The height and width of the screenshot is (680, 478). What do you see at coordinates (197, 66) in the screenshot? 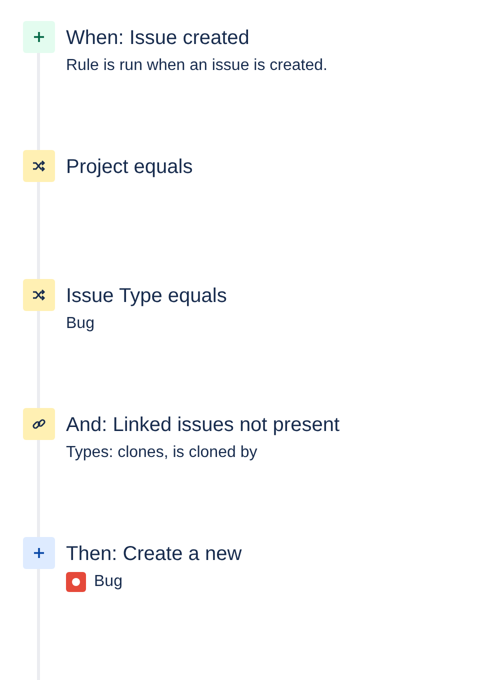
I see `step-detail: Rule is run when an issue is created.` at bounding box center [197, 66].